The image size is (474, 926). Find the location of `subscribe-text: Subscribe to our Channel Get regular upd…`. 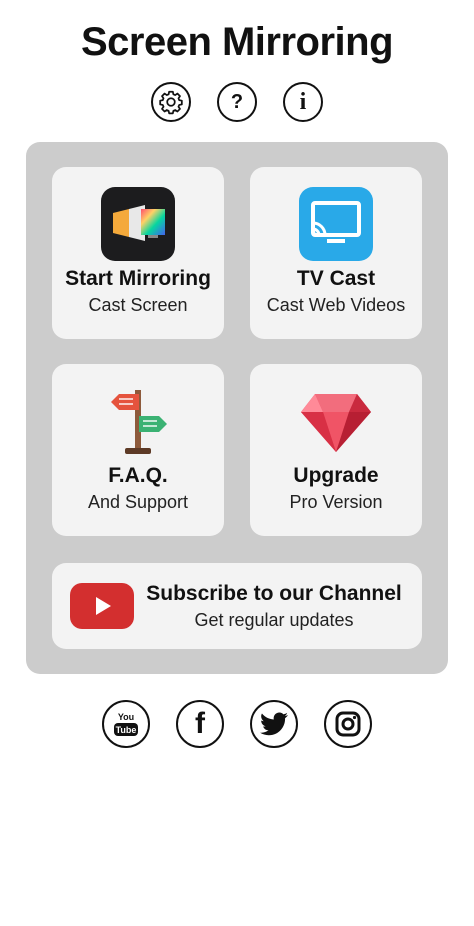

subscribe-text: Subscribe to our Channel Get regular upd… is located at coordinates (278, 606).